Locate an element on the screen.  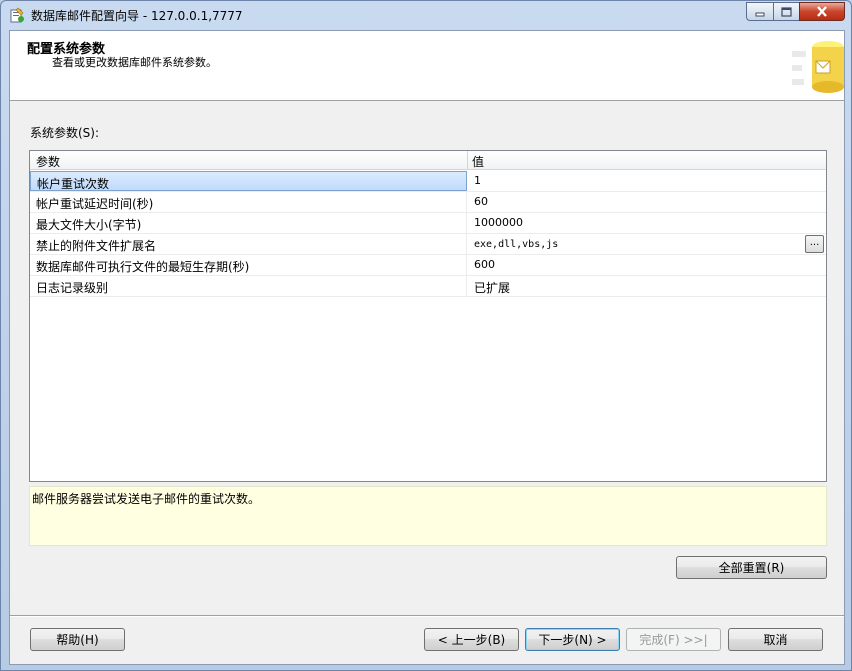
table-row: 帐户重试次数 1 is located at coordinates (428, 181).